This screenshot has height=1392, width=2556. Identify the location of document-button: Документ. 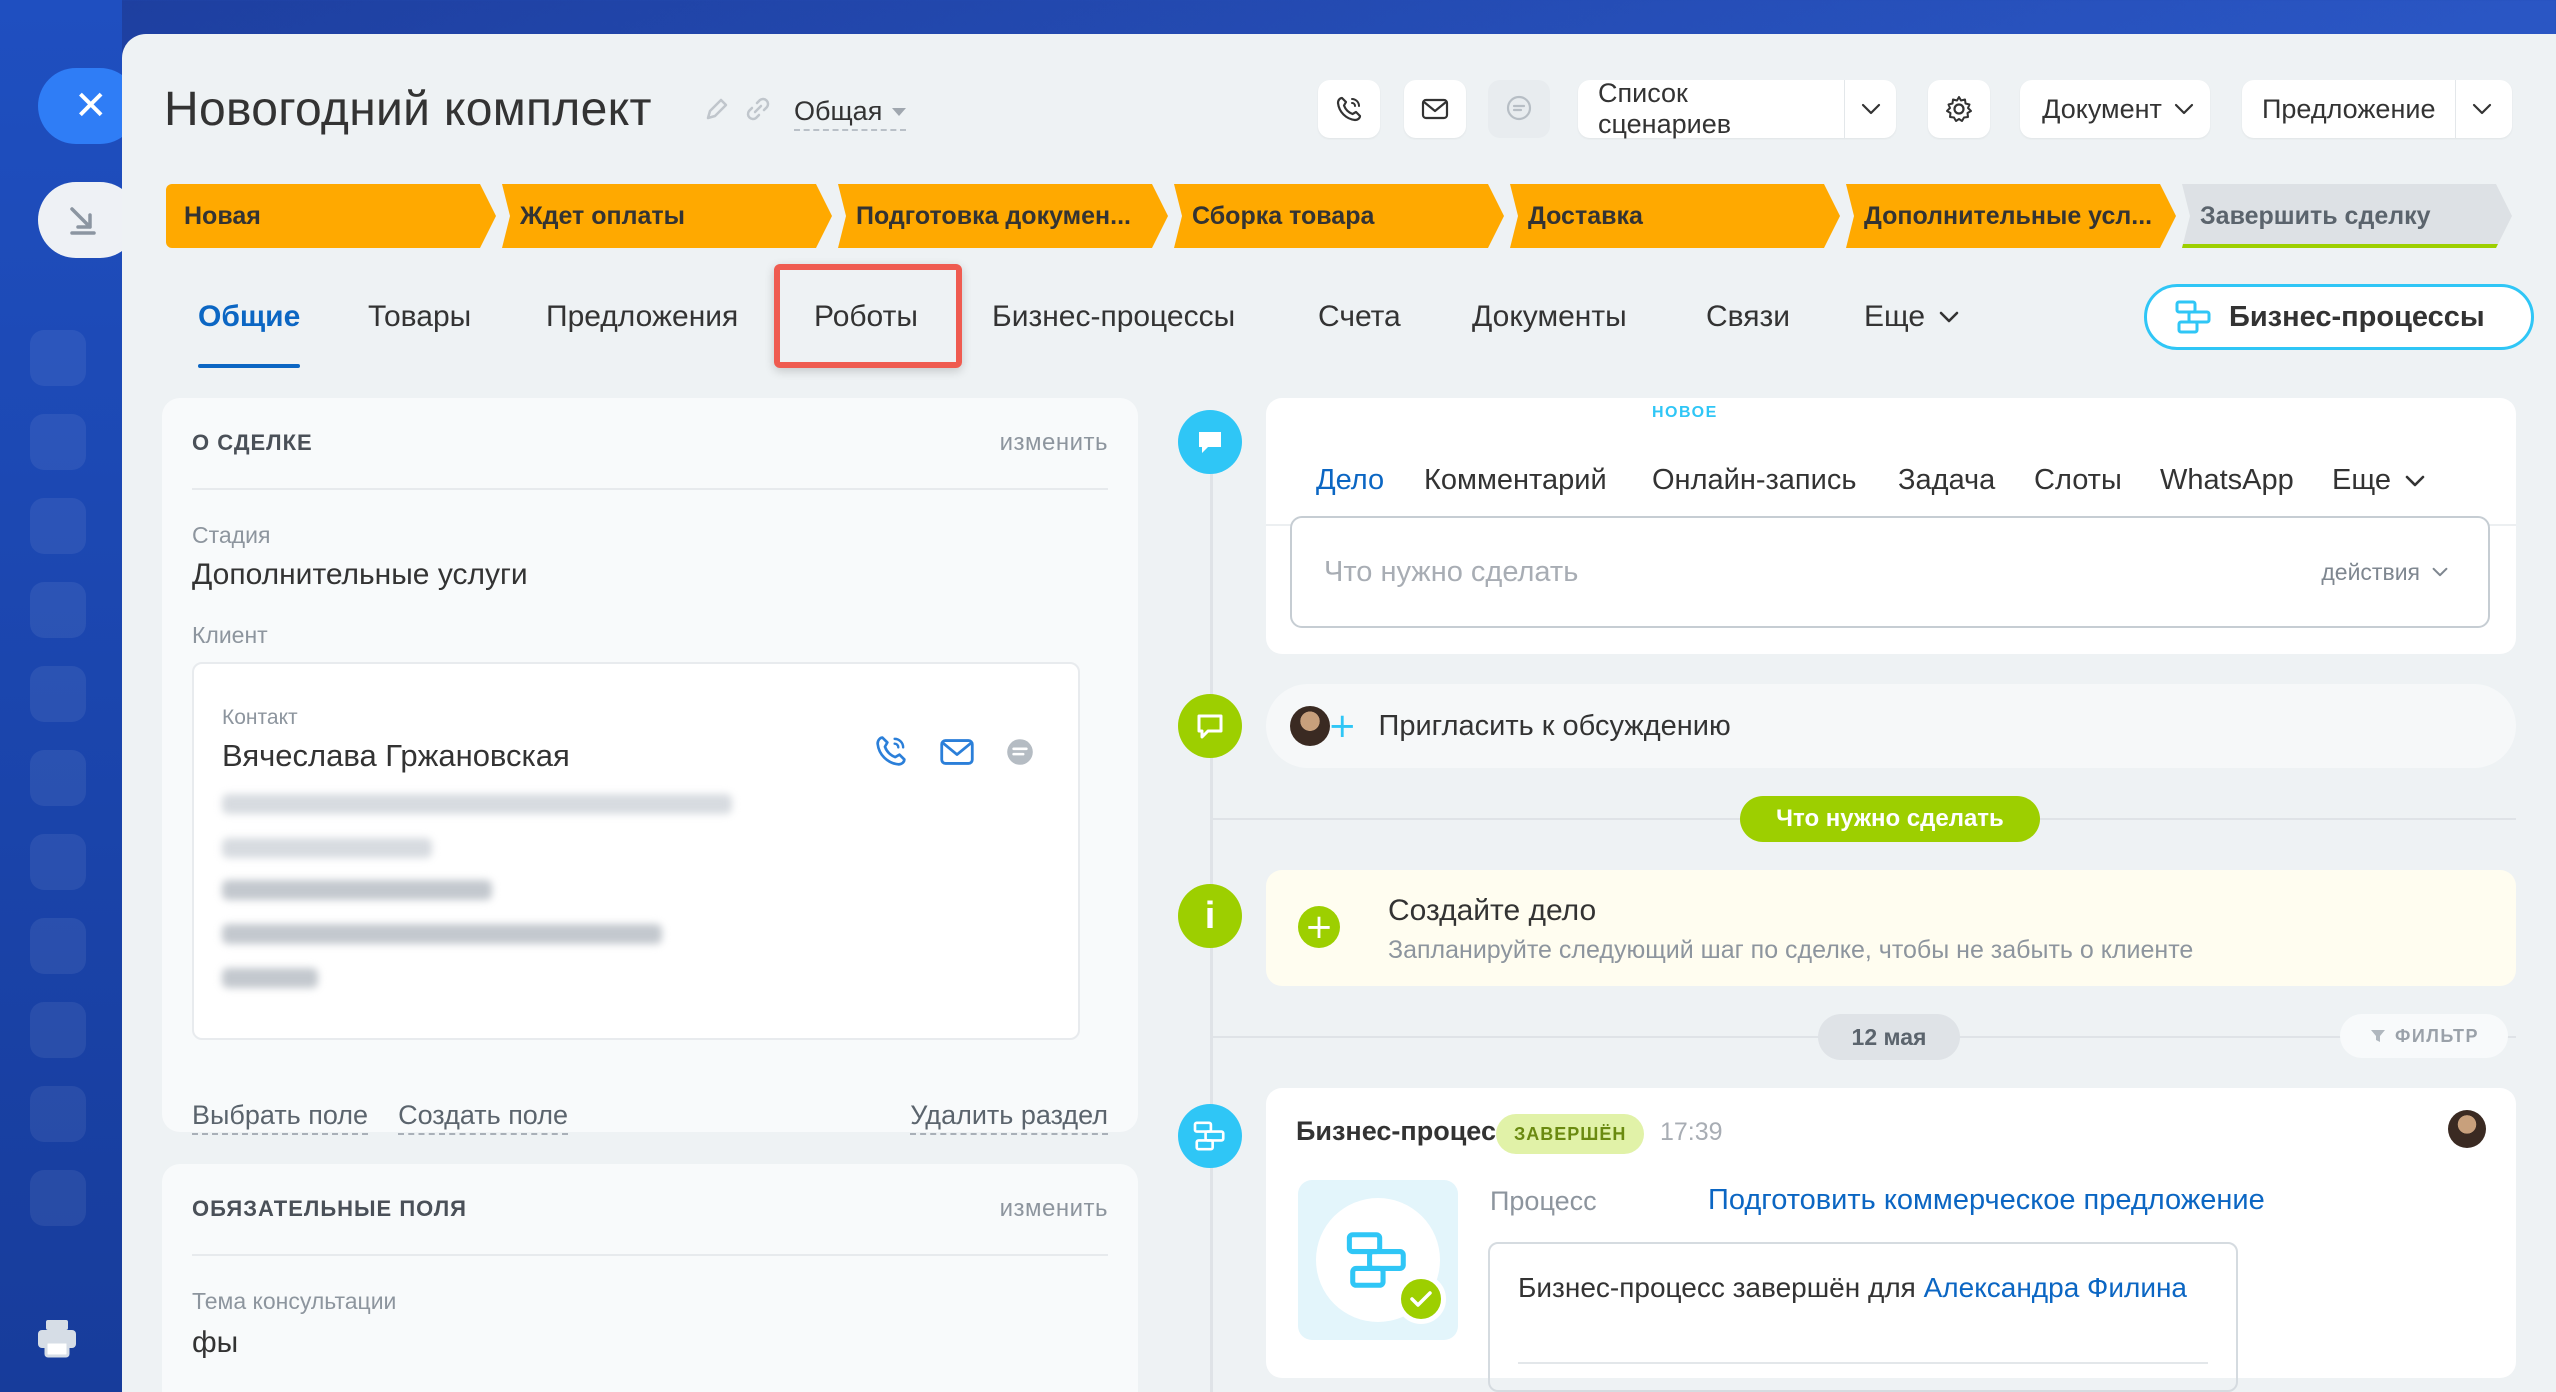
(2115, 109).